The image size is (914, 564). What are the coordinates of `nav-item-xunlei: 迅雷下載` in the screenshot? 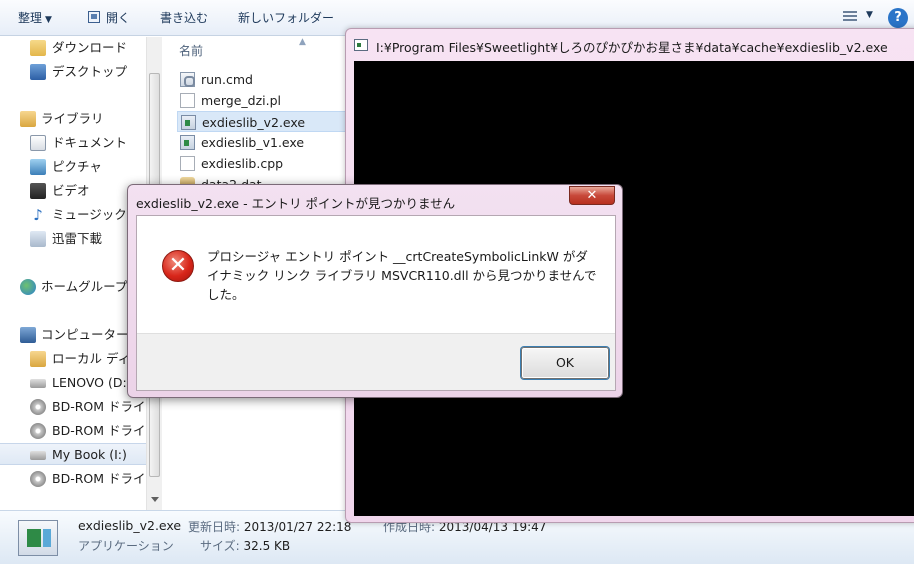 It's located at (73, 239).